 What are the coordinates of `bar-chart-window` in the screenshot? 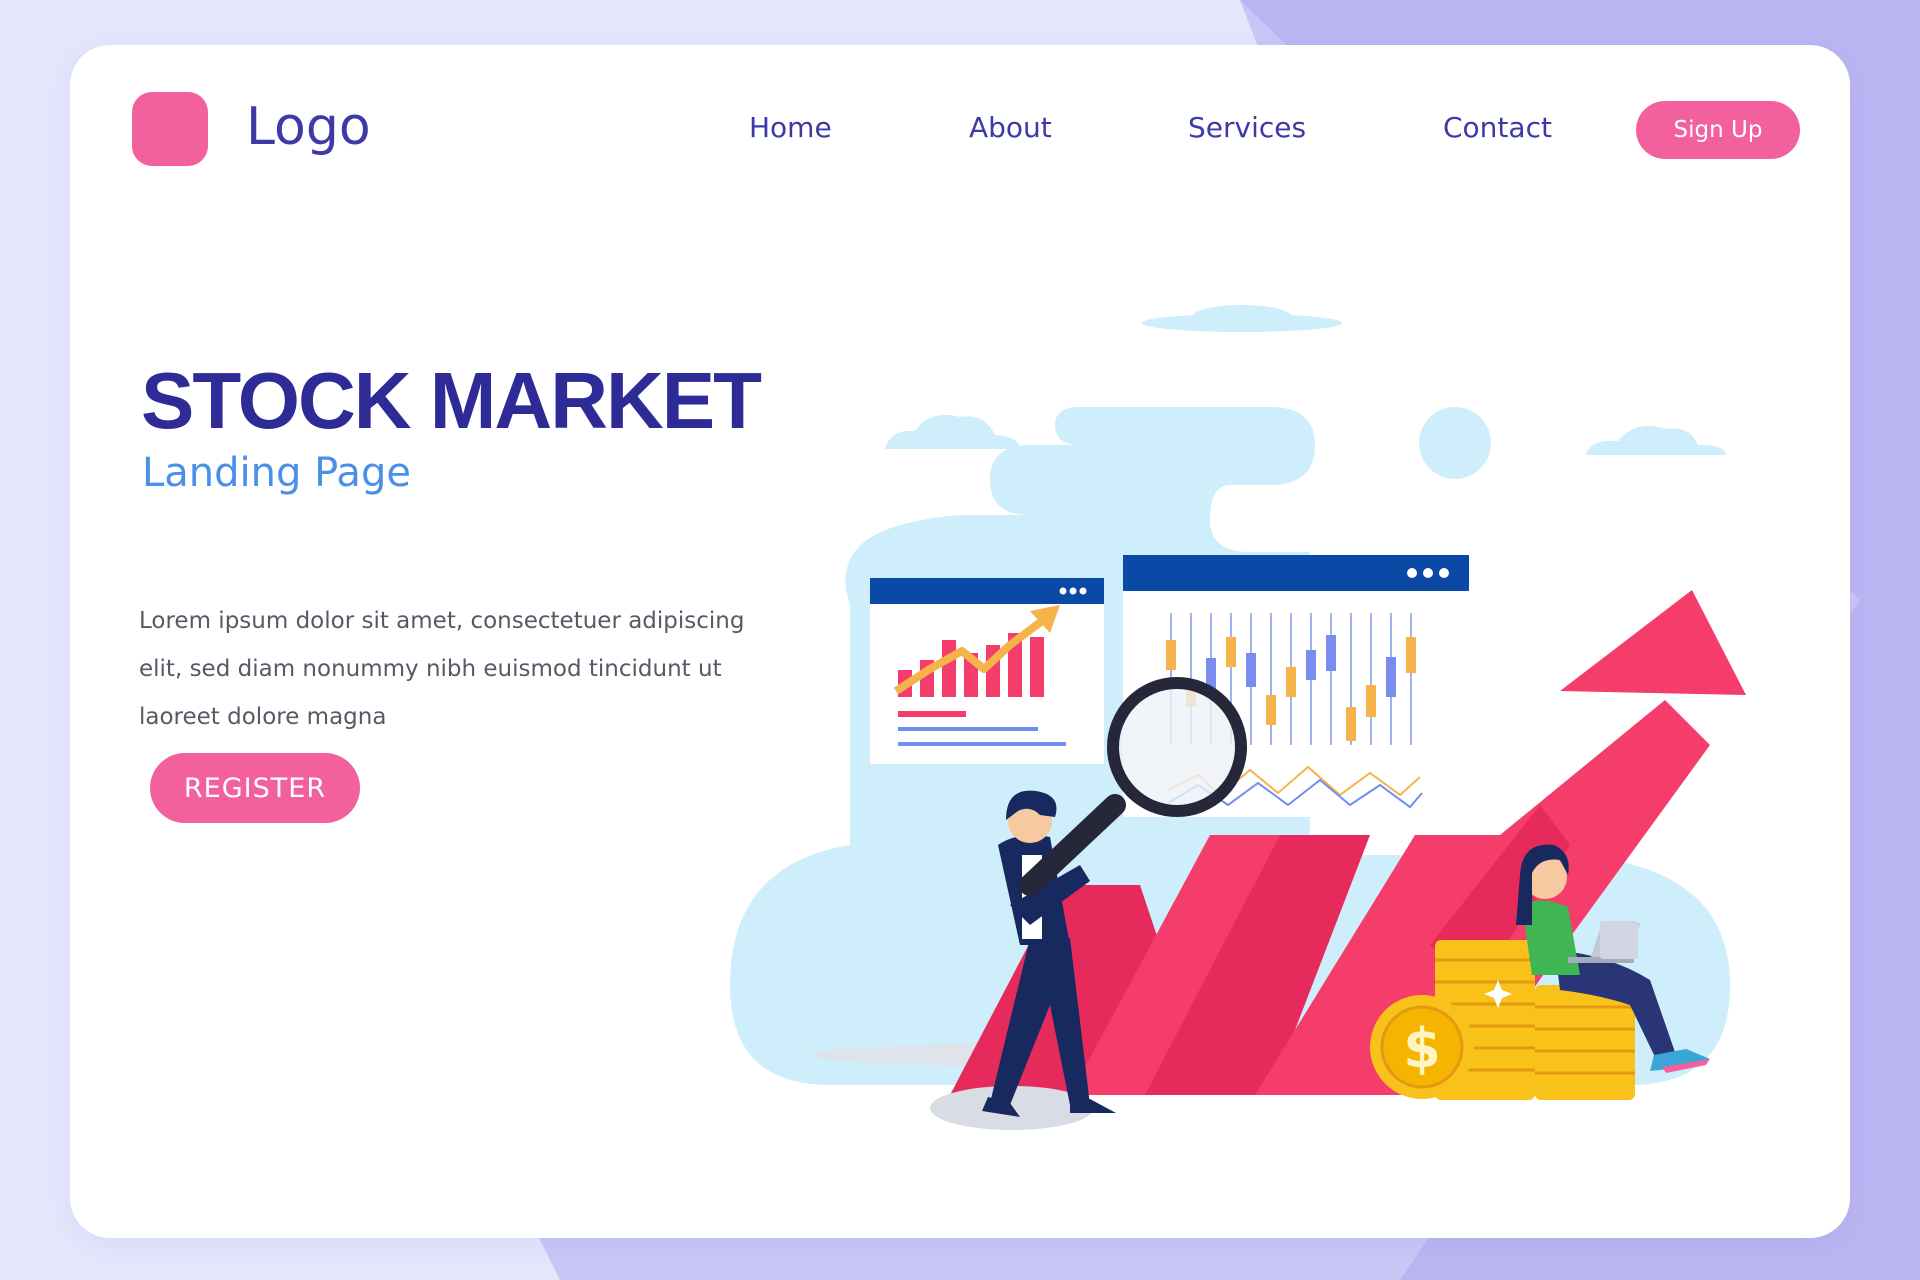 It's located at (987, 671).